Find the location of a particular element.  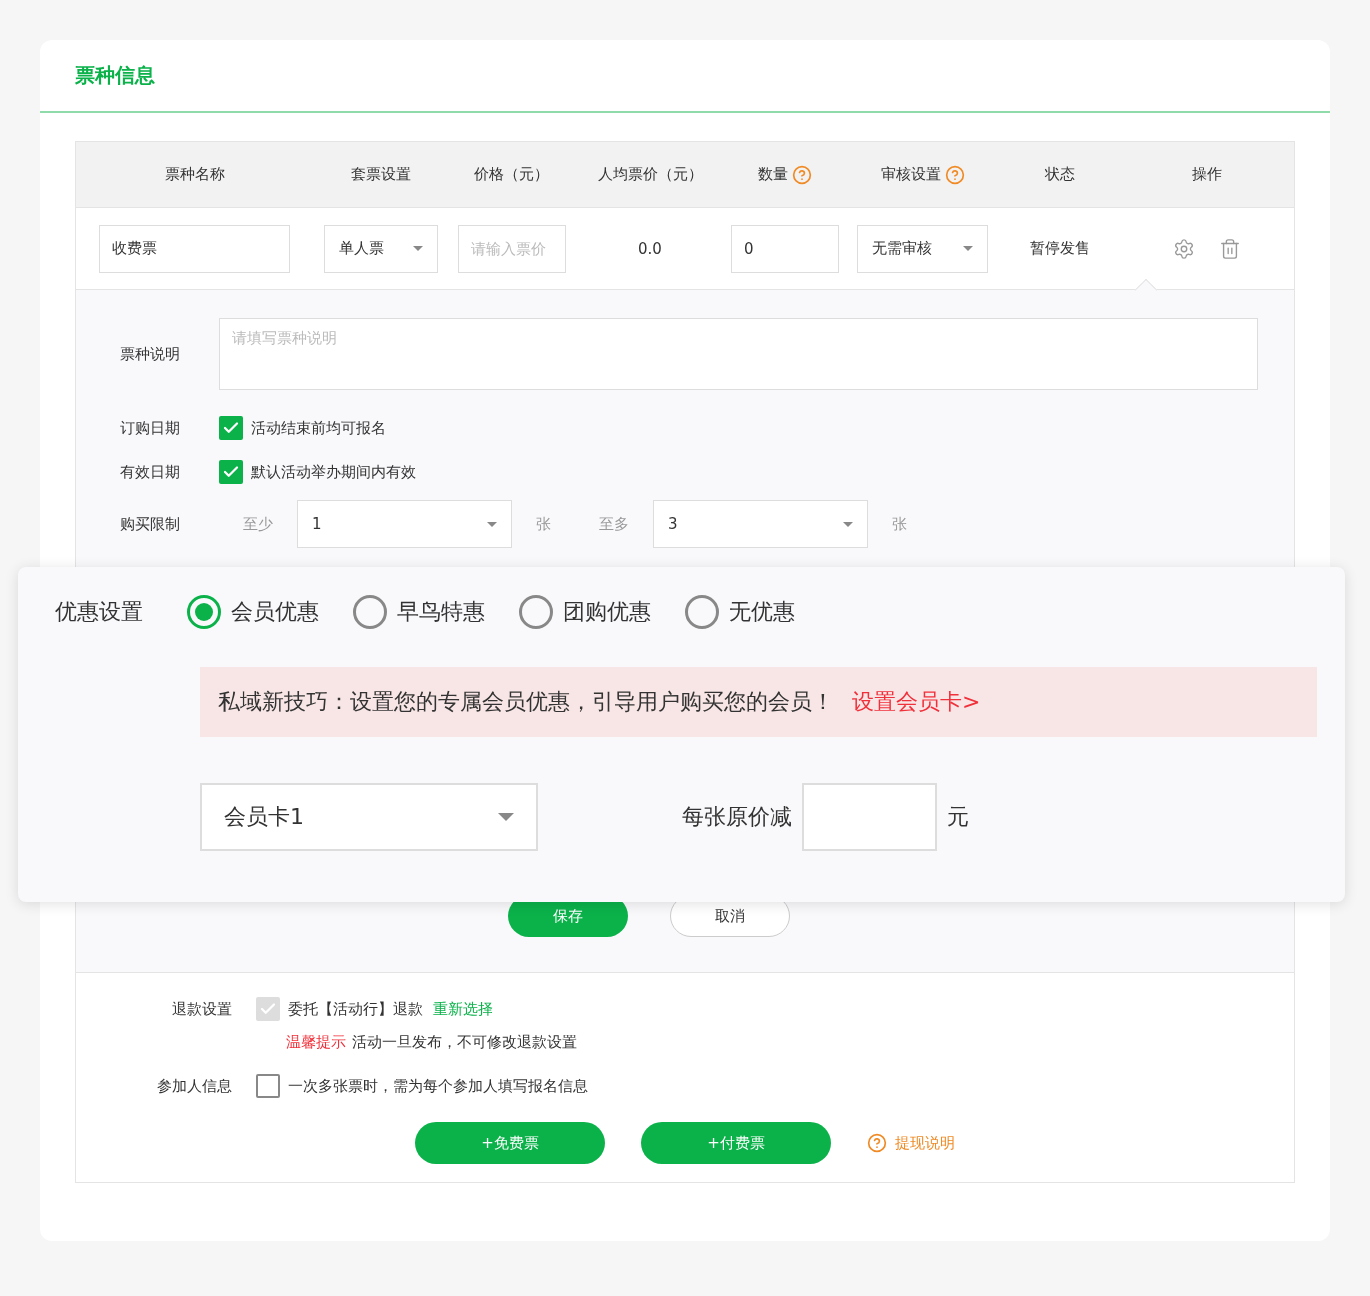

checkbox-label: 活动结束前均可报名 is located at coordinates (318, 428).